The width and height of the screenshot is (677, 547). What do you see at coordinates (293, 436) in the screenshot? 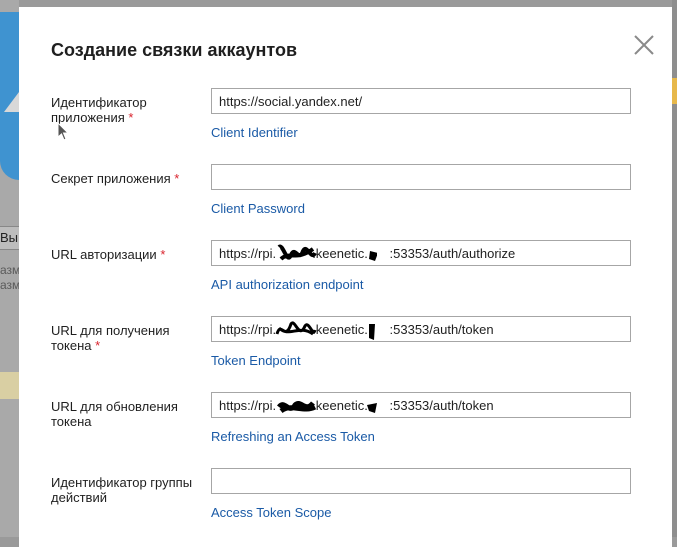
I see `refresh-url-hint-link: Refreshing an Access Token` at bounding box center [293, 436].